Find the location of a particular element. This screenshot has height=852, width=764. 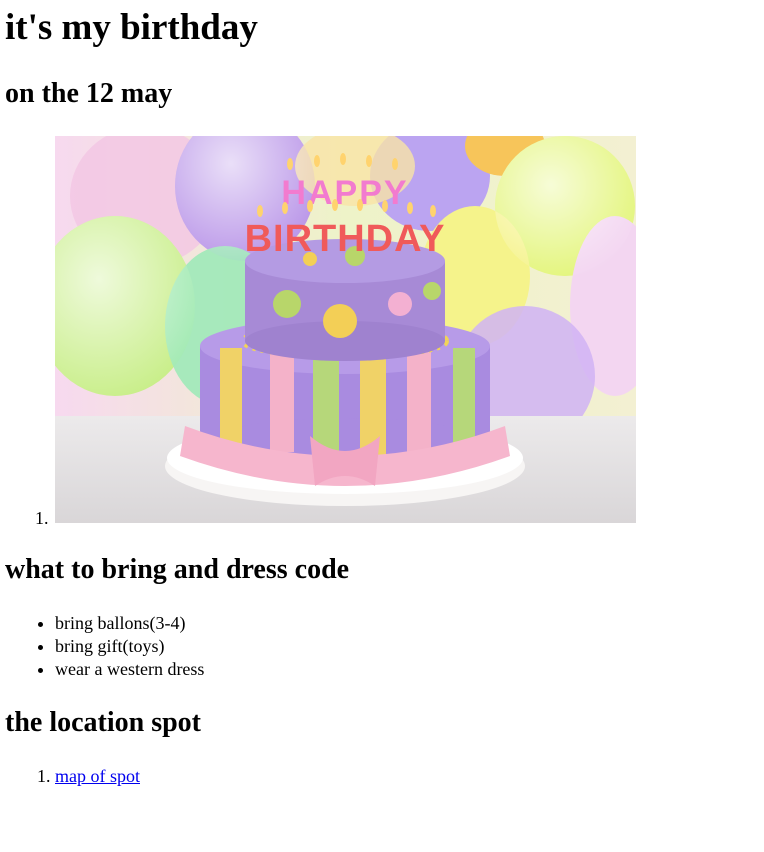

svg-text: HAPPY is located at coordinates (344, 193).